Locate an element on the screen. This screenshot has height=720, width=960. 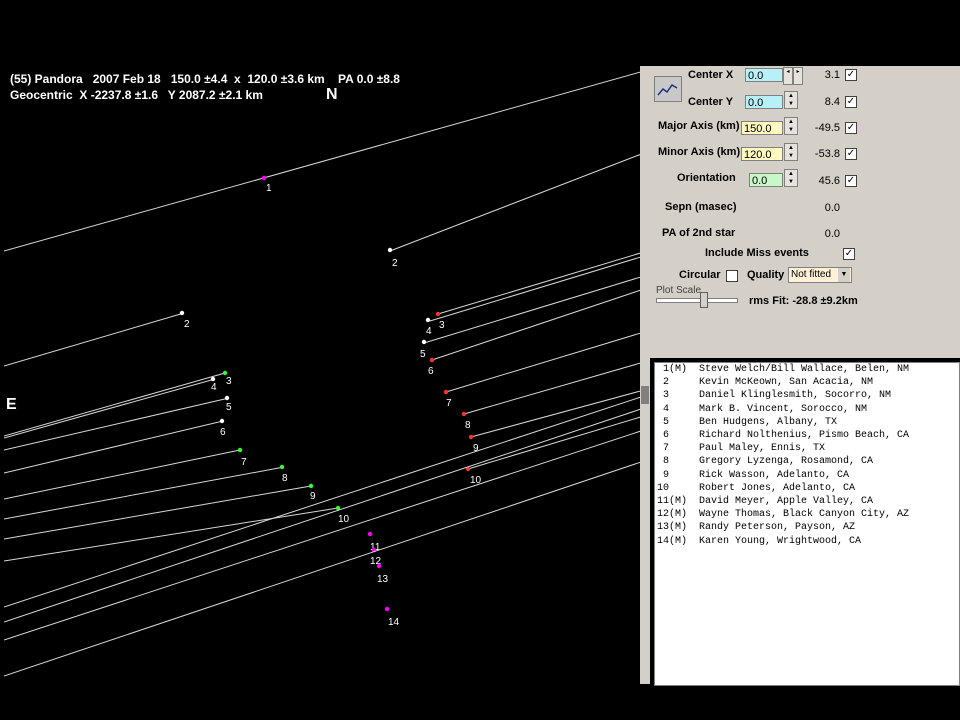
circular-label: Circular is located at coordinates (700, 275).